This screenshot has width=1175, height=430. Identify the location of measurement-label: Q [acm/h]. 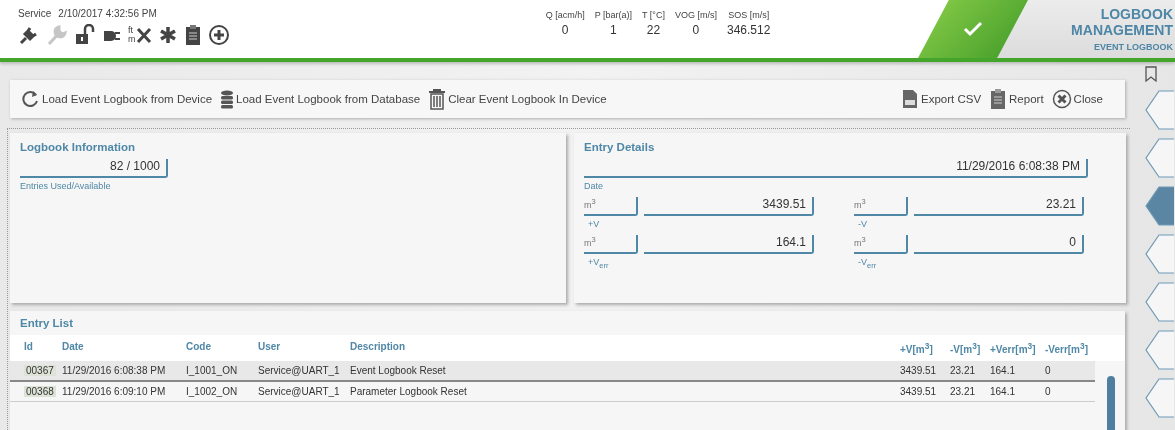
(565, 15).